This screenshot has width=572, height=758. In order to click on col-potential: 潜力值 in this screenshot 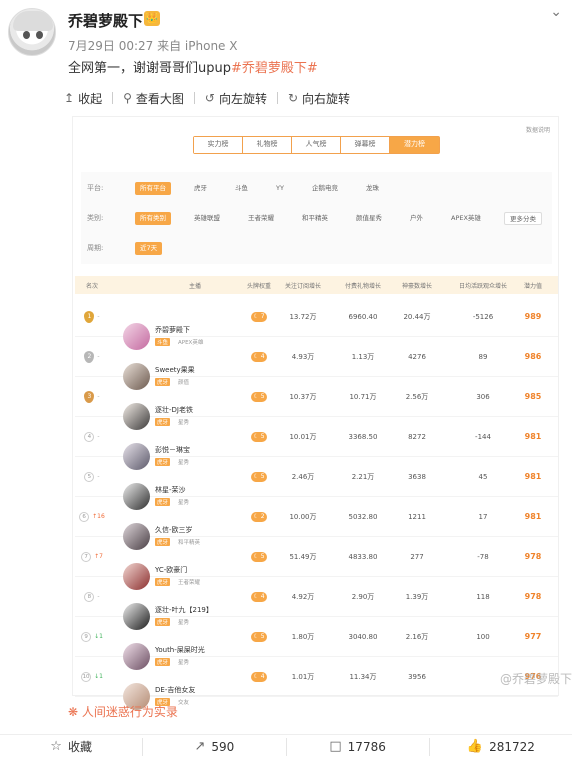, I will do `click(532, 286)`.